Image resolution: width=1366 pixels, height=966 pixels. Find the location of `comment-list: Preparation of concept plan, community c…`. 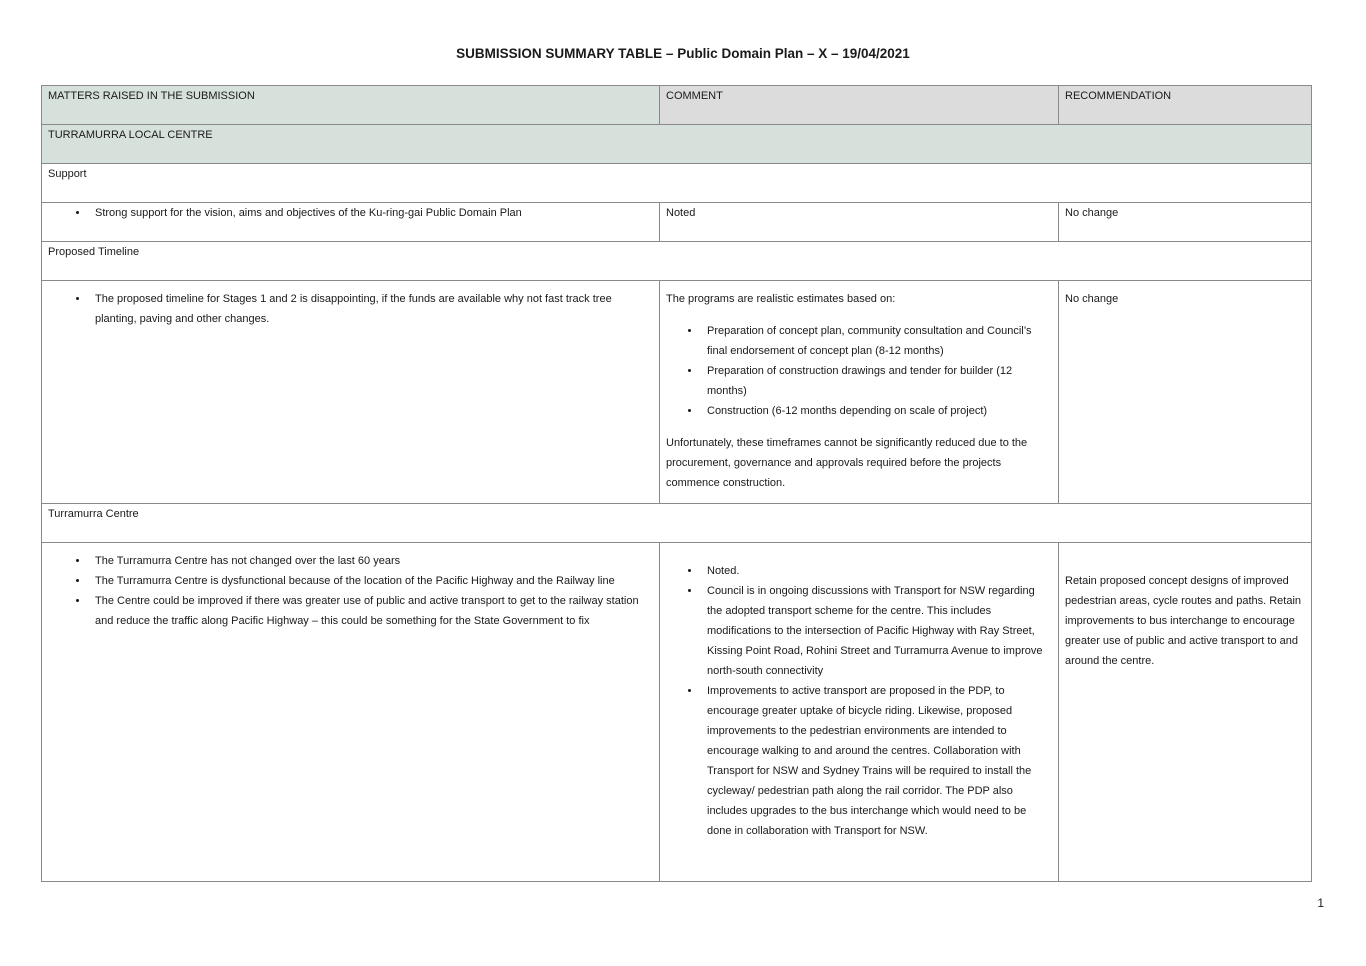

comment-list: Preparation of concept plan, community c… is located at coordinates (859, 371).